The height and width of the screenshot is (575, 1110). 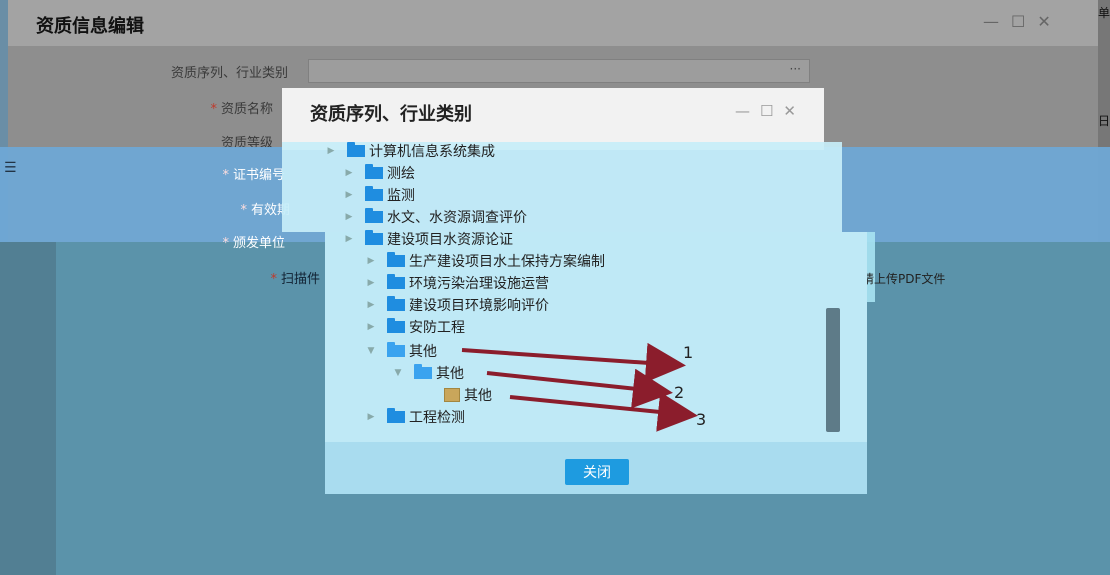 I want to click on annotation-arrows, so click(x=579, y=387).